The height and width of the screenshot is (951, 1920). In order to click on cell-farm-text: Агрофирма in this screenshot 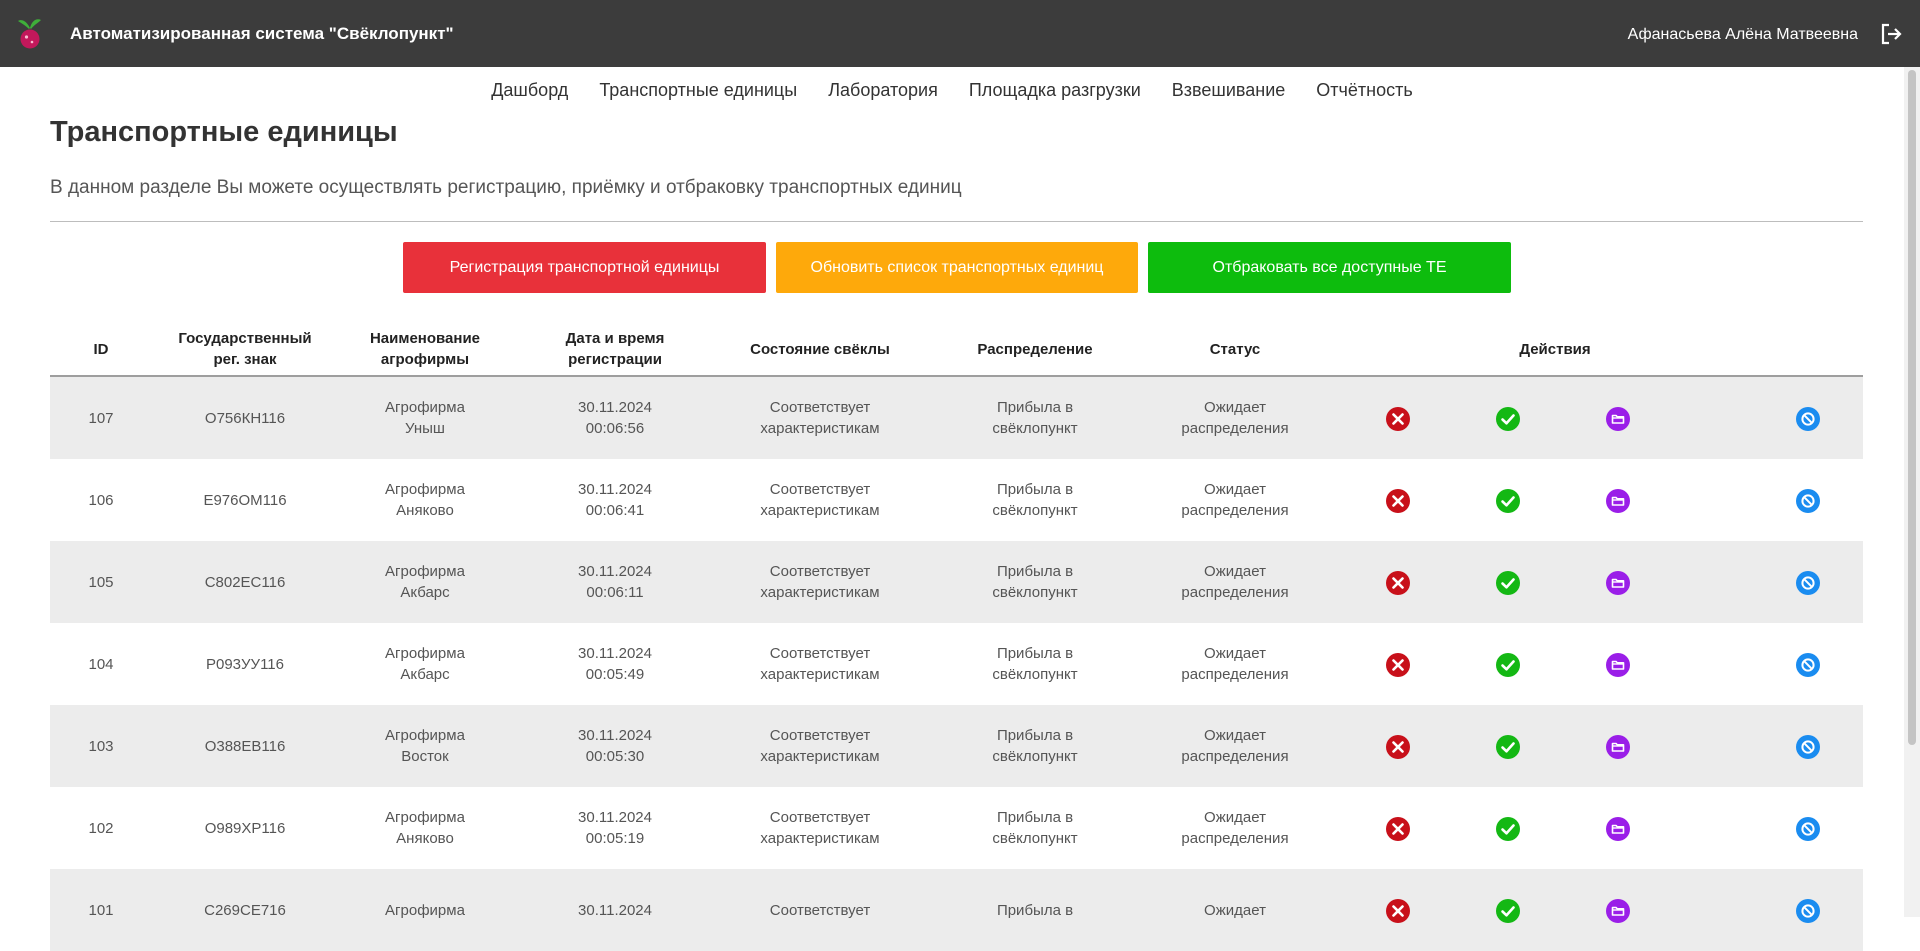, I will do `click(425, 489)`.